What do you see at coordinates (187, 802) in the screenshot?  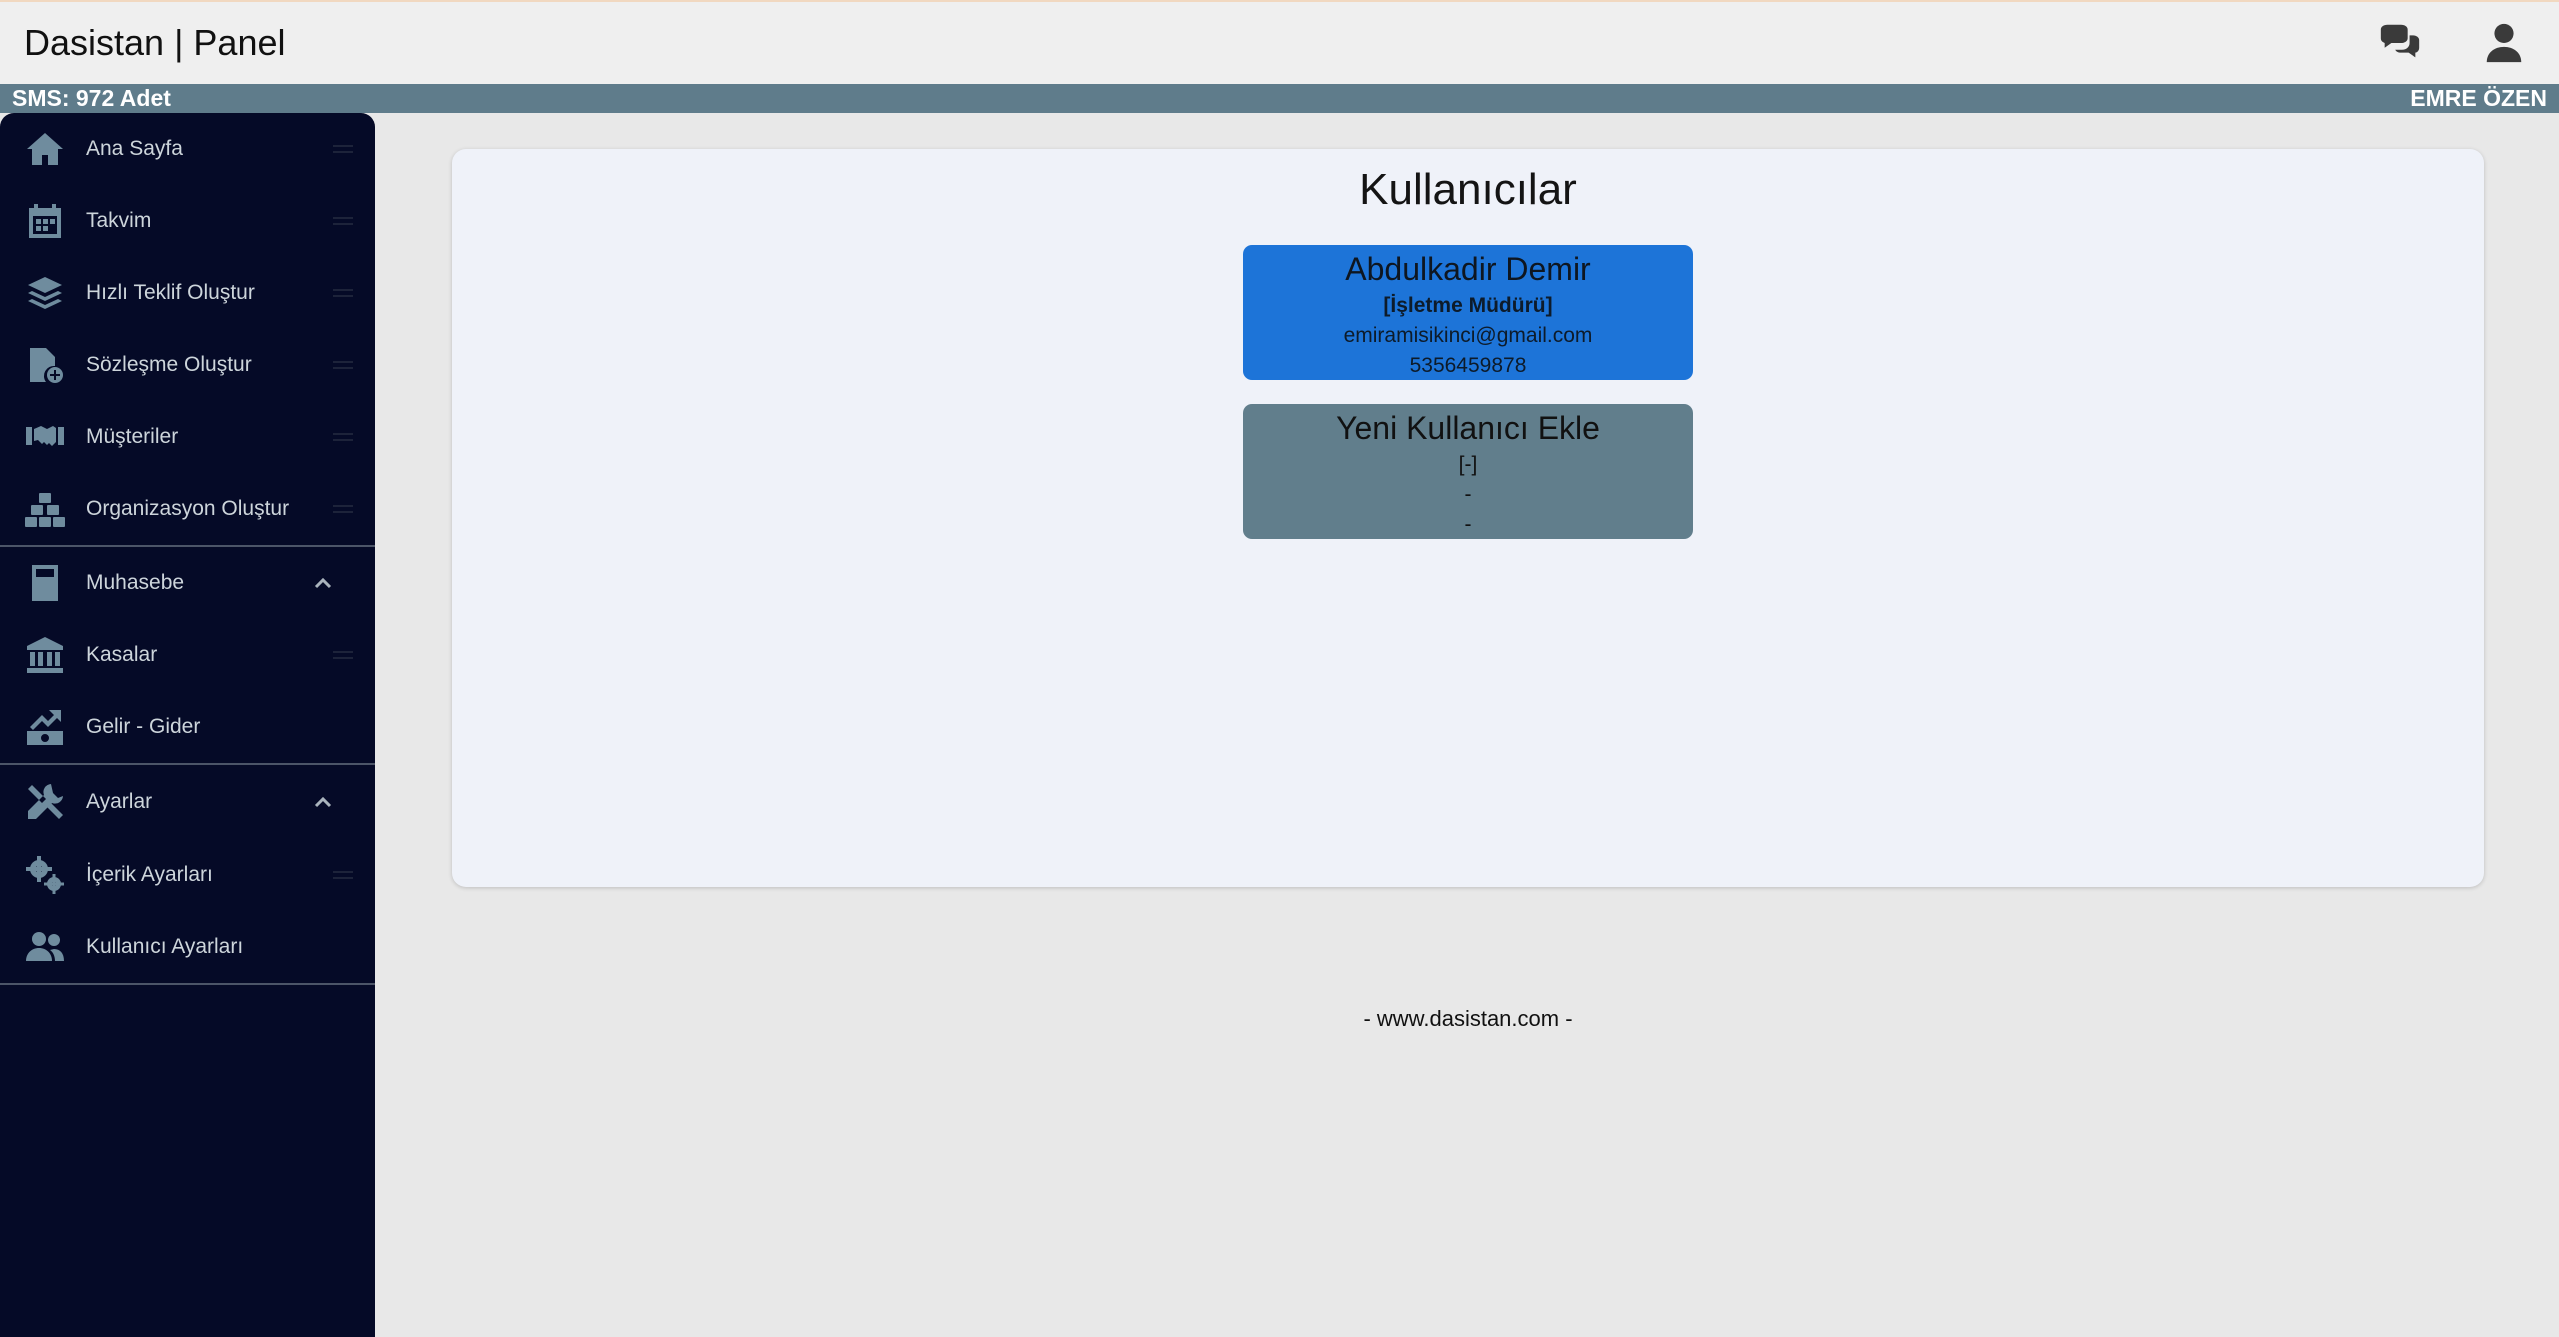 I see `sidebar-group-ayarlar: Ayarlar` at bounding box center [187, 802].